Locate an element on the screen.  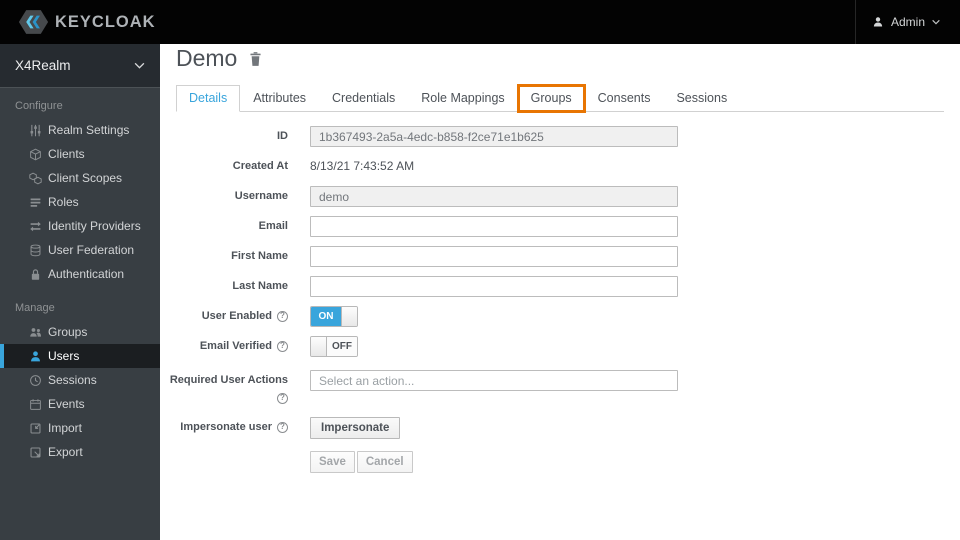
impersonate-button: Impersonate is located at coordinates (355, 428).